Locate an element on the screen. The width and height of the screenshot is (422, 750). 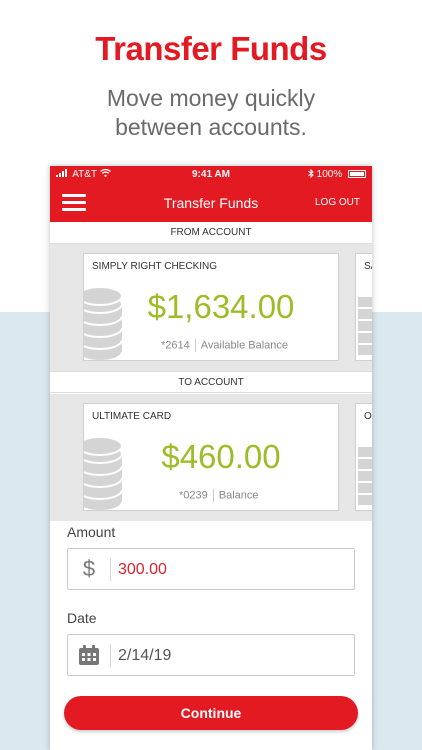
to-account-footer: *0239 Balance is located at coordinates (219, 495).